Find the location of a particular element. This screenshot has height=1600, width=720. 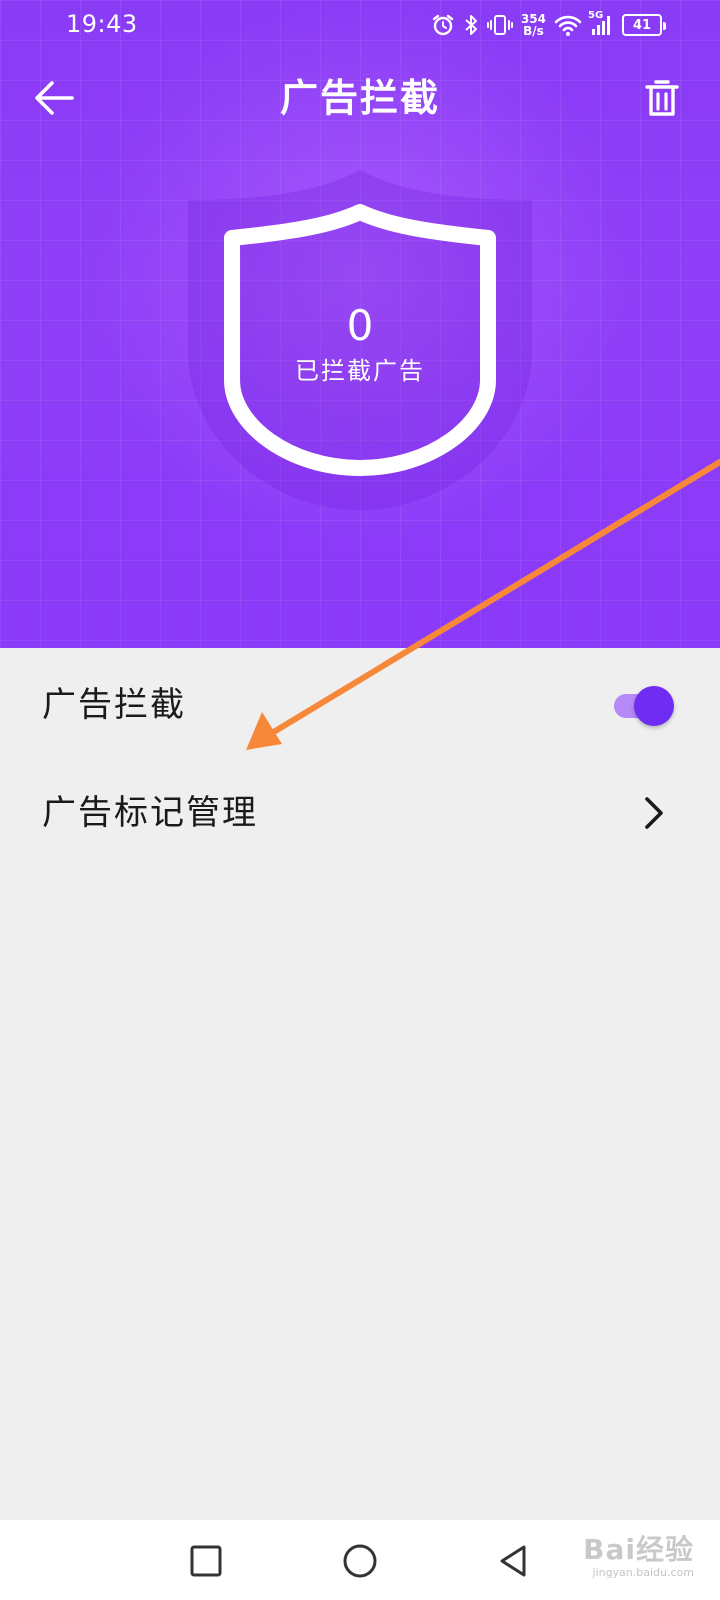

clear-records-button is located at coordinates (662, 98).